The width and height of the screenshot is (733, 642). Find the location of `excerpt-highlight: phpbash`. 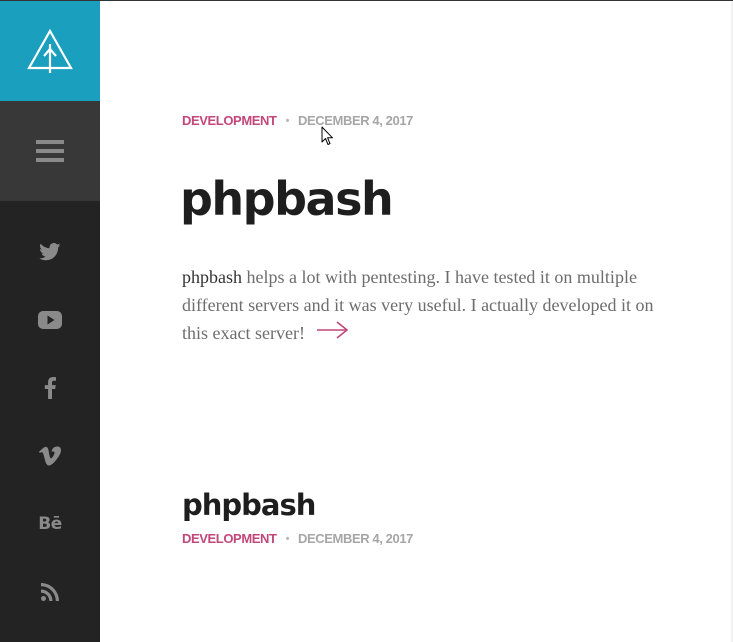

excerpt-highlight: phpbash is located at coordinates (212, 277).